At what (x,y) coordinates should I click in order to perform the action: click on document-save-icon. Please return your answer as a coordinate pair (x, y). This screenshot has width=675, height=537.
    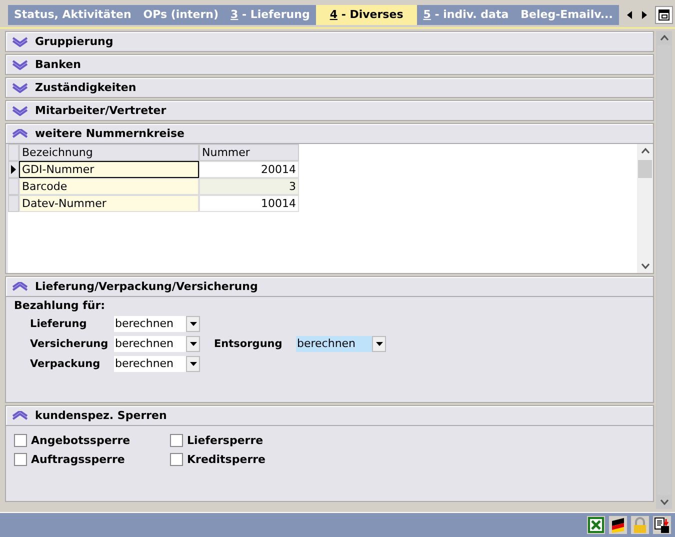
    Looking at the image, I should click on (662, 525).